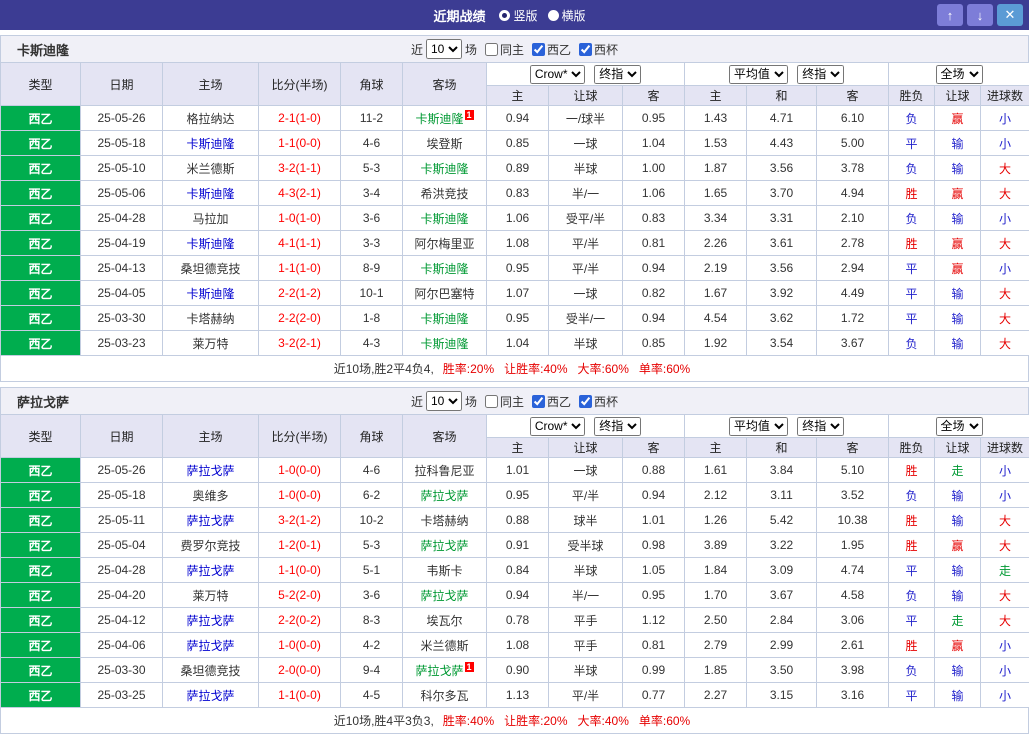  Describe the element at coordinates (553, 15) in the screenshot. I see `horizontal-layout-radio` at that location.